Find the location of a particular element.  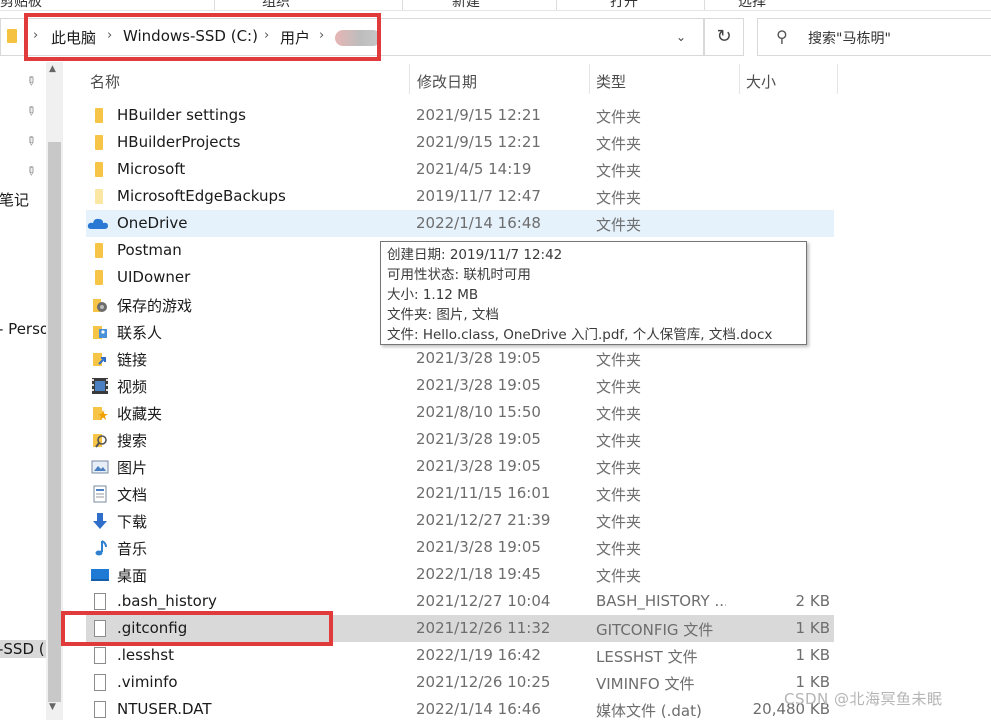

breadcrumb-this-pc: 此电脑 is located at coordinates (73, 37).